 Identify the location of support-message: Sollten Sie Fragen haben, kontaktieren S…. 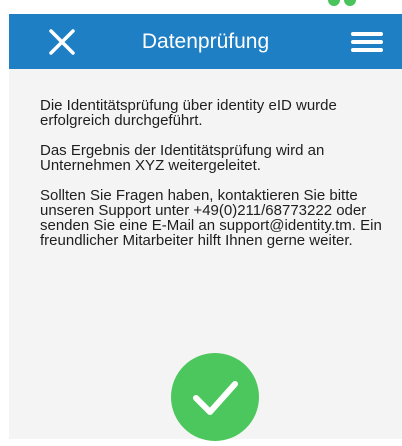
(211, 218).